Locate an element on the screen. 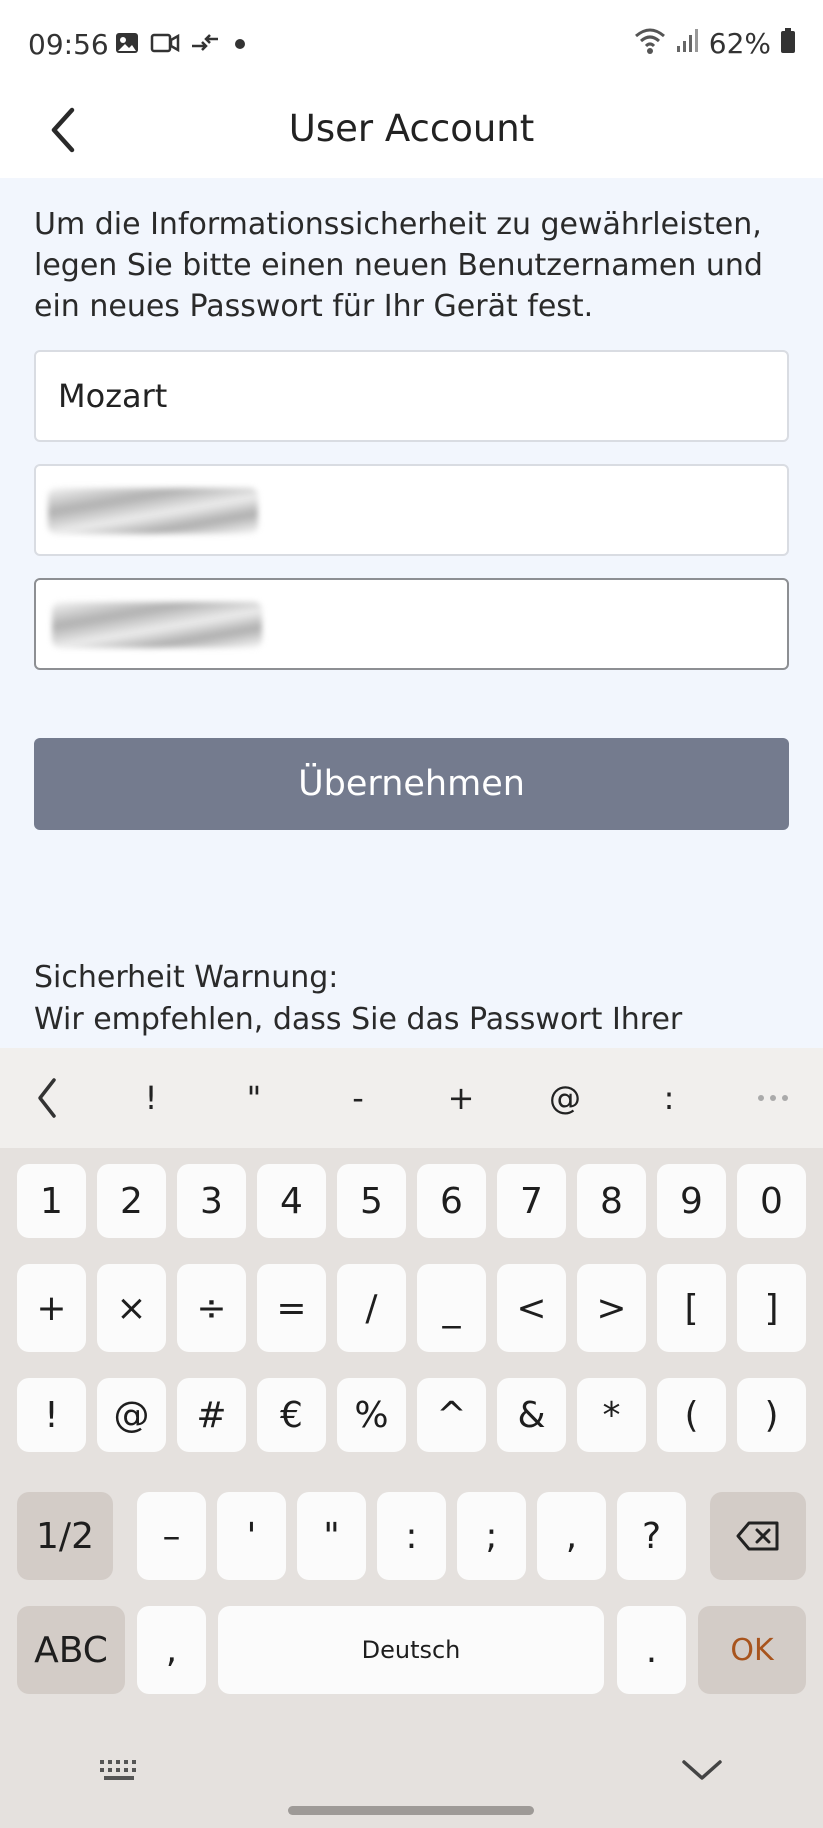 The width and height of the screenshot is (823, 1828). status-time: 09:56 is located at coordinates (68, 44).